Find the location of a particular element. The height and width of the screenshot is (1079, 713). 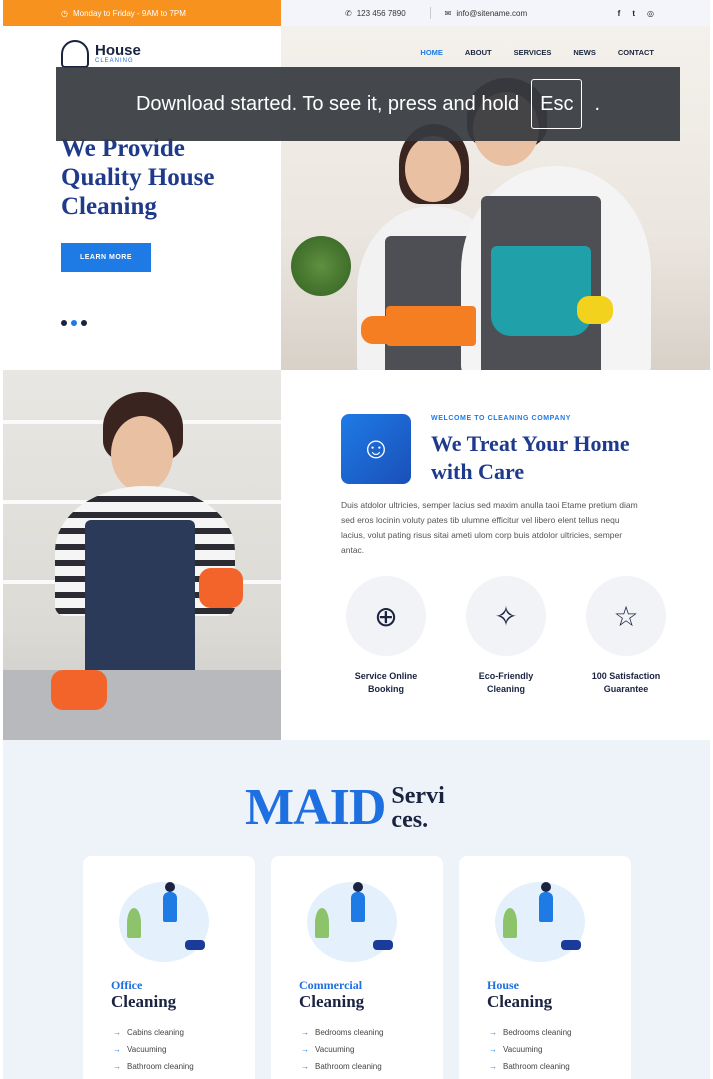

feature-label-line-2: Guarantee is located at coordinates (626, 689).